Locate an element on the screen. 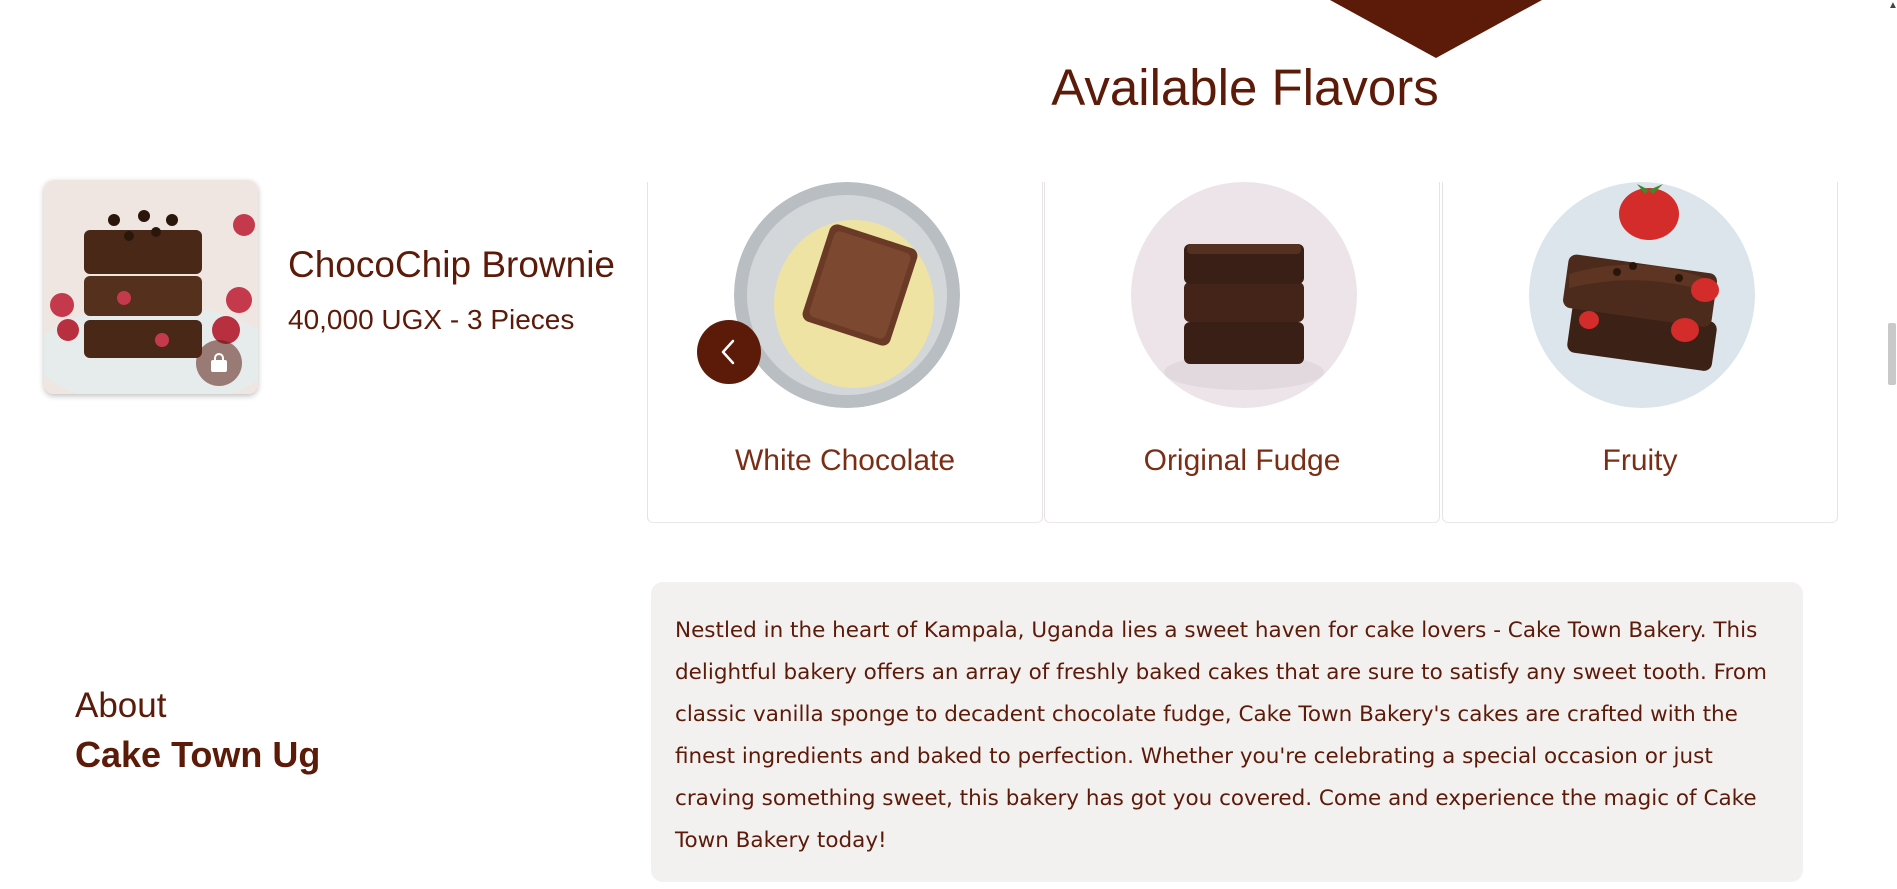 The width and height of the screenshot is (1897, 889). white-chocolate-brownie-image is located at coordinates (847, 295).